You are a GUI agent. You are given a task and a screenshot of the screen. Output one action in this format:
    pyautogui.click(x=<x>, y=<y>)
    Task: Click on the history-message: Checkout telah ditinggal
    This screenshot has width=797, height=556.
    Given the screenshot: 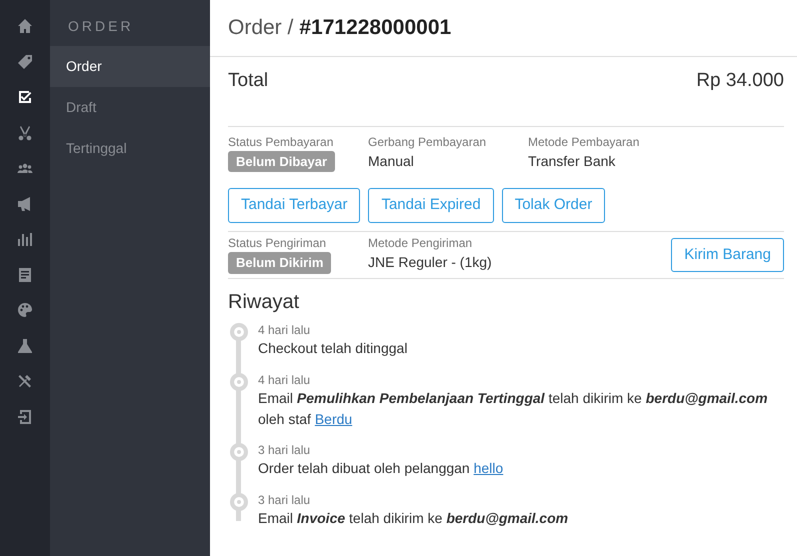 What is the action you would take?
    pyautogui.click(x=333, y=348)
    